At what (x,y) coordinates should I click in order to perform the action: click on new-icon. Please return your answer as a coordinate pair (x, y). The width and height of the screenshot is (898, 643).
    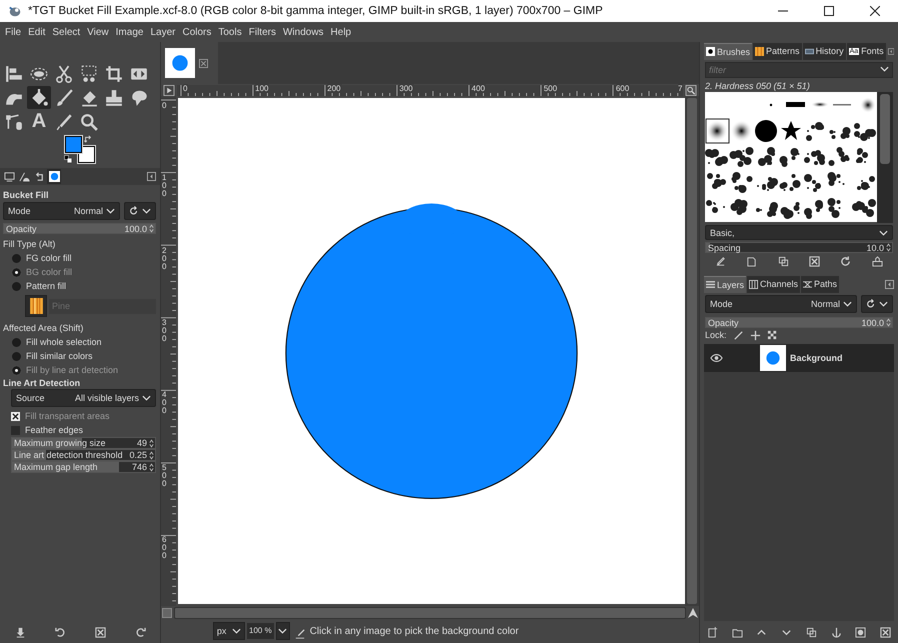
    Looking at the image, I should click on (752, 261).